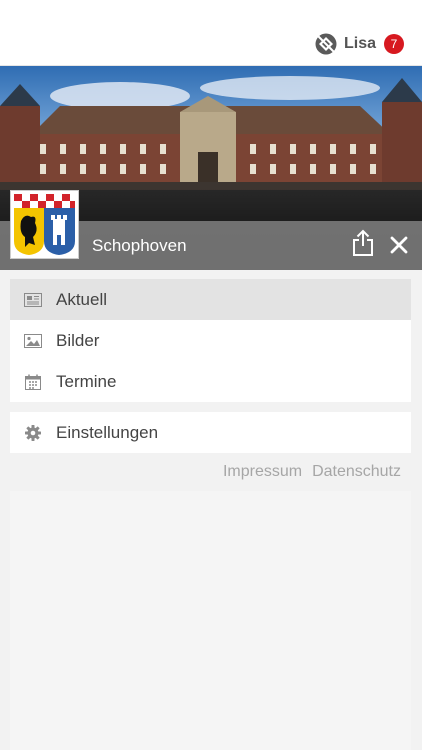 The width and height of the screenshot is (422, 750). I want to click on calendar-icon, so click(33, 382).